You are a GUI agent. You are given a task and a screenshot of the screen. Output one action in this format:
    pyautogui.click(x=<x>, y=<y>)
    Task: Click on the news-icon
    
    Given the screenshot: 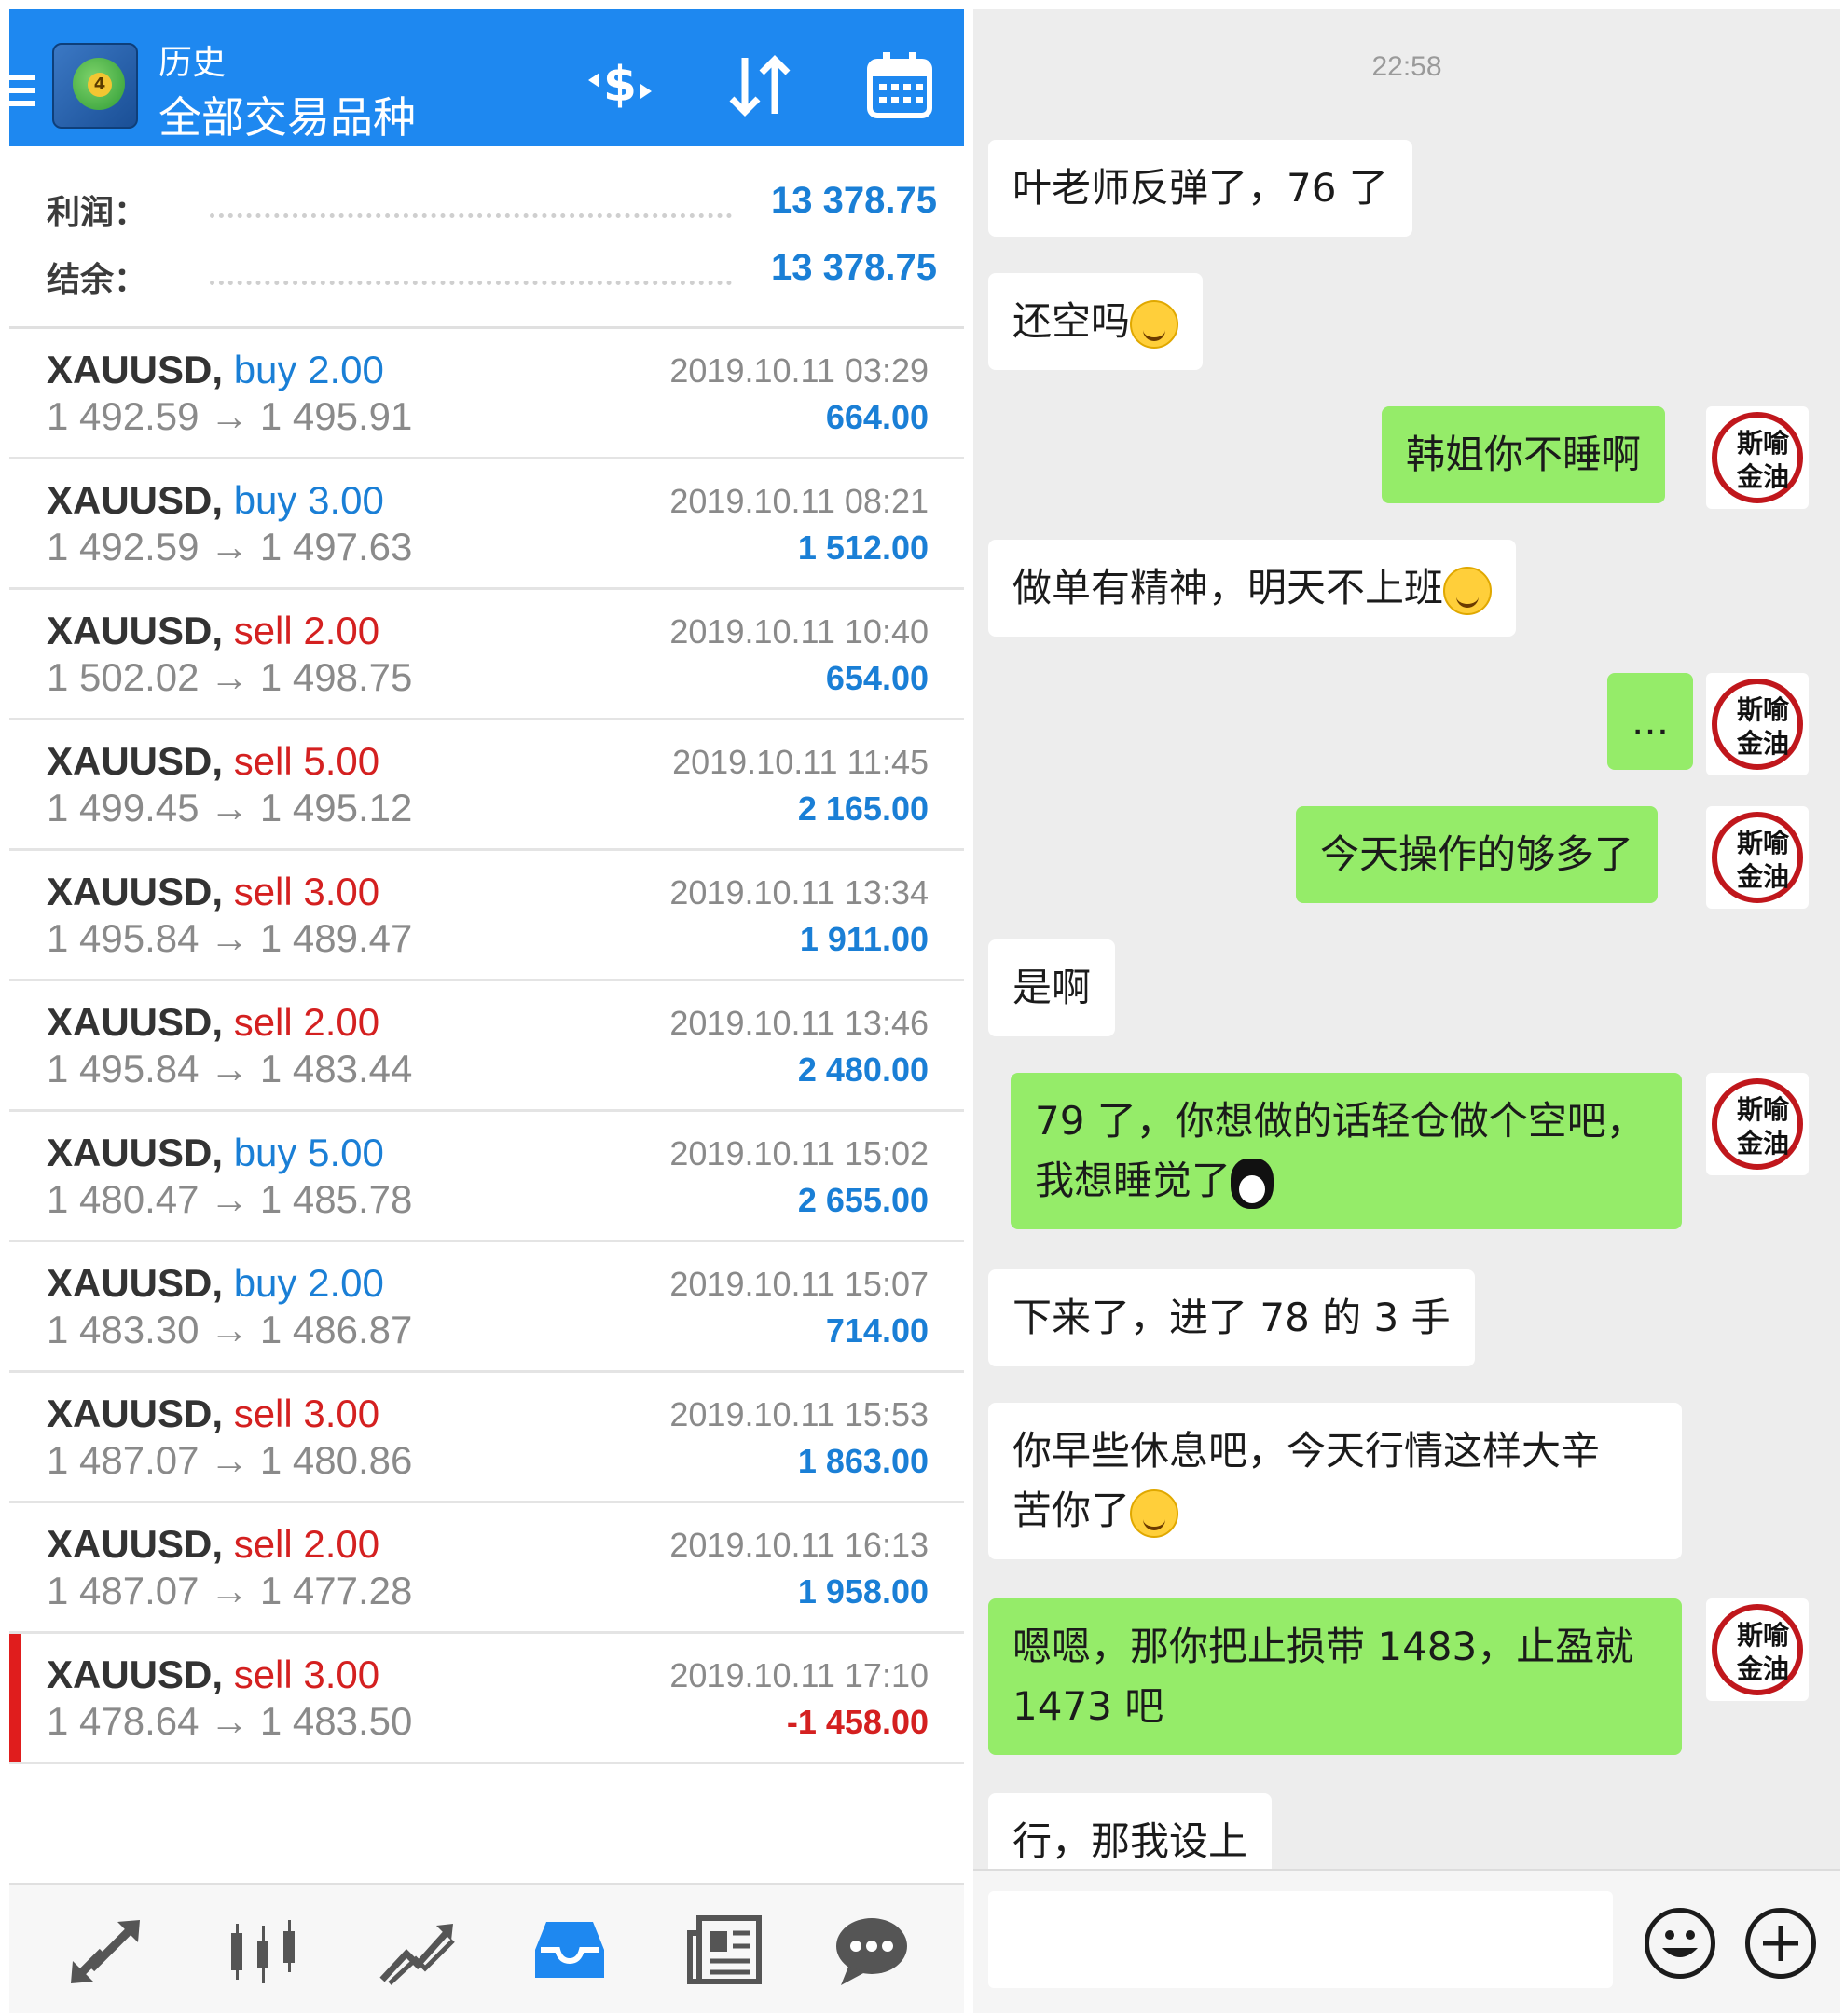 What is the action you would take?
    pyautogui.click(x=724, y=1950)
    